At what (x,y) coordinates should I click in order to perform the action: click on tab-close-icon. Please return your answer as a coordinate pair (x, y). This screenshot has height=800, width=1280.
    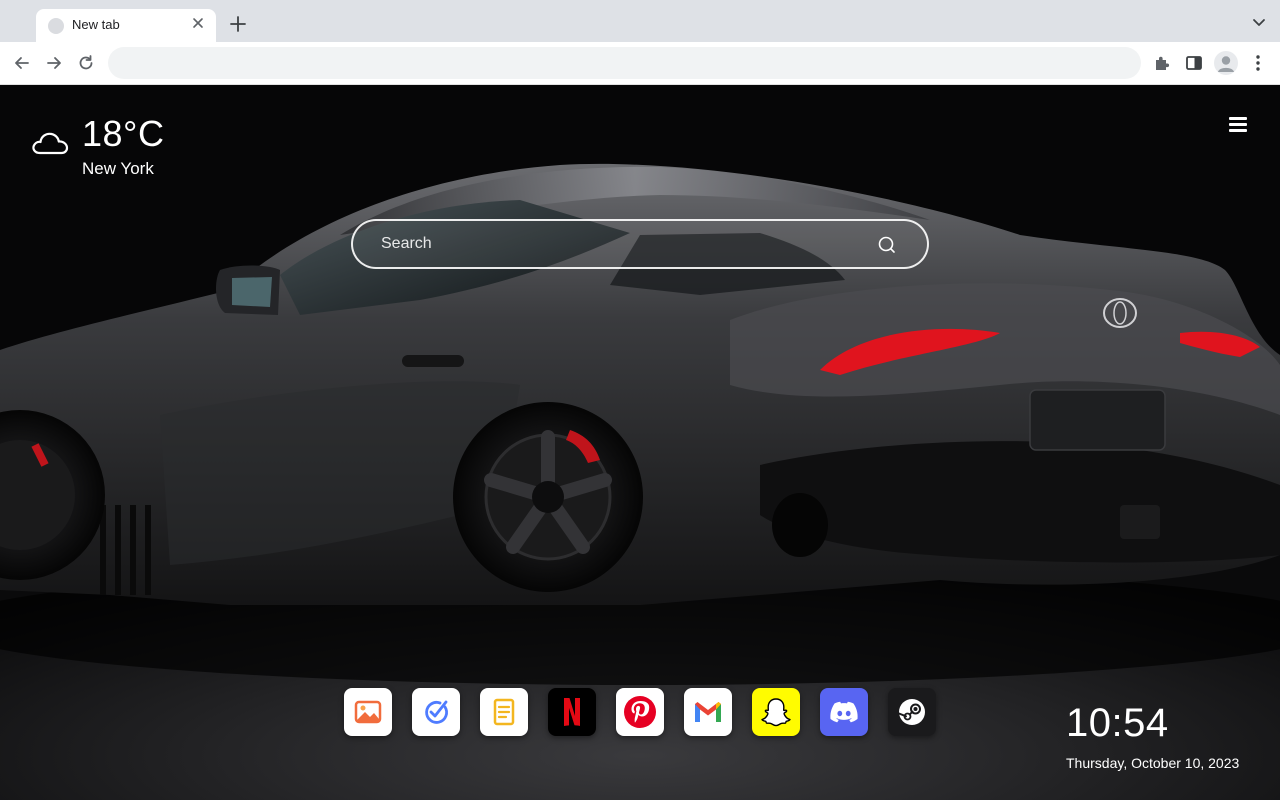
    Looking at the image, I should click on (198, 23).